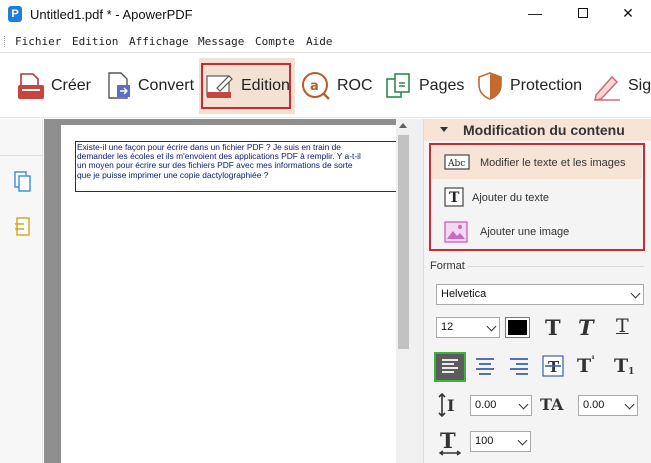 The height and width of the screenshot is (463, 651). What do you see at coordinates (450, 405) in the screenshot?
I see `svg-text: I` at bounding box center [450, 405].